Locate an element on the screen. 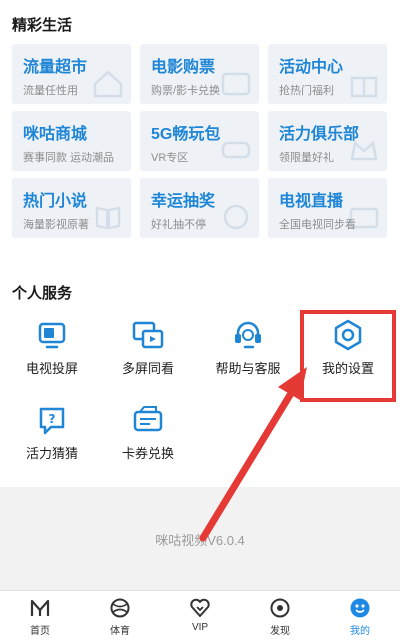 The height and width of the screenshot is (643, 400). app-version-text: 咪咕视频V6.0.4 is located at coordinates (200, 540).